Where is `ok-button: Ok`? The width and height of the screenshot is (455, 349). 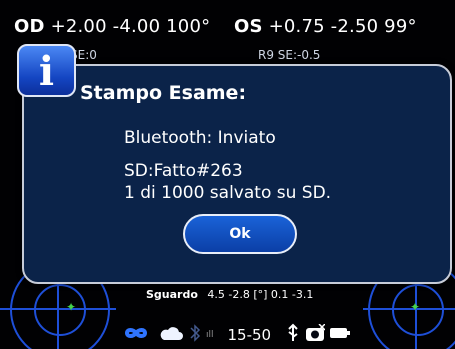
ok-button: Ok is located at coordinates (240, 234).